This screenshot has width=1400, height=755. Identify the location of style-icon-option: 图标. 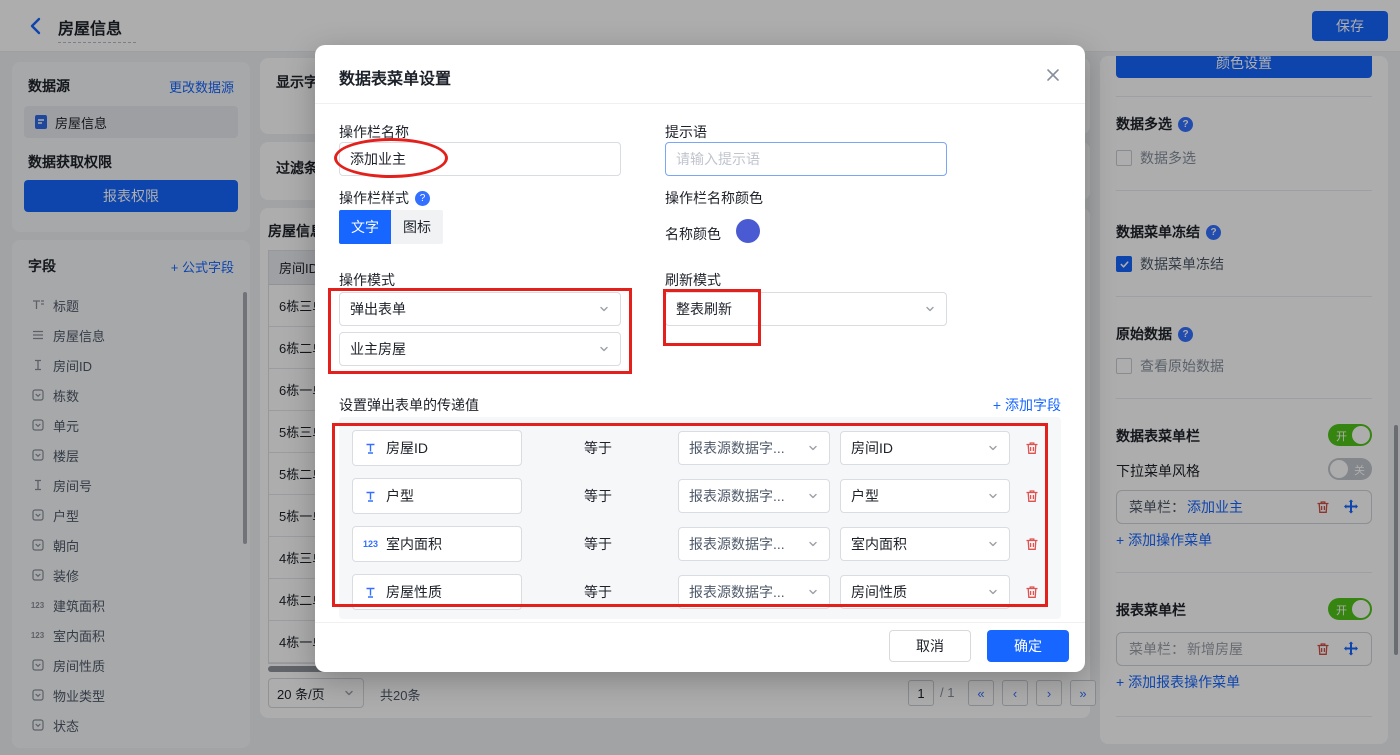
(417, 227).